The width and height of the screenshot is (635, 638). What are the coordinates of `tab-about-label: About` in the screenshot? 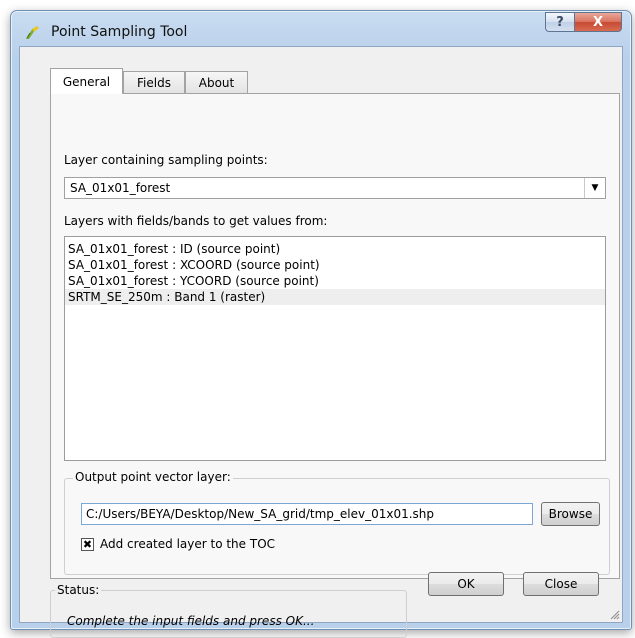 It's located at (216, 82).